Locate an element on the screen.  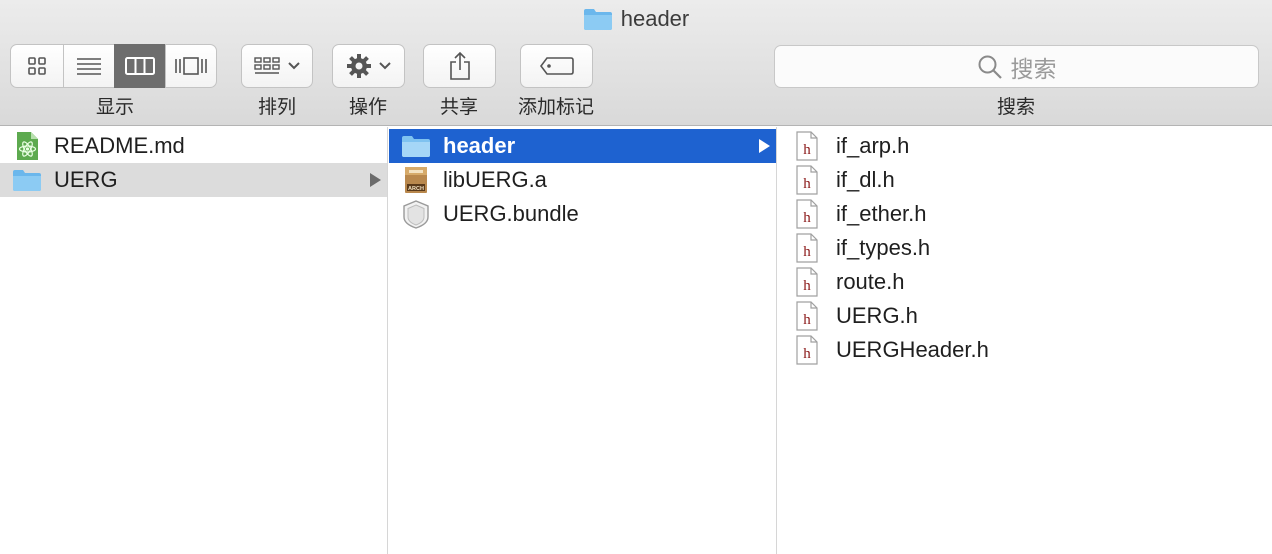
share-button is located at coordinates (459, 66).